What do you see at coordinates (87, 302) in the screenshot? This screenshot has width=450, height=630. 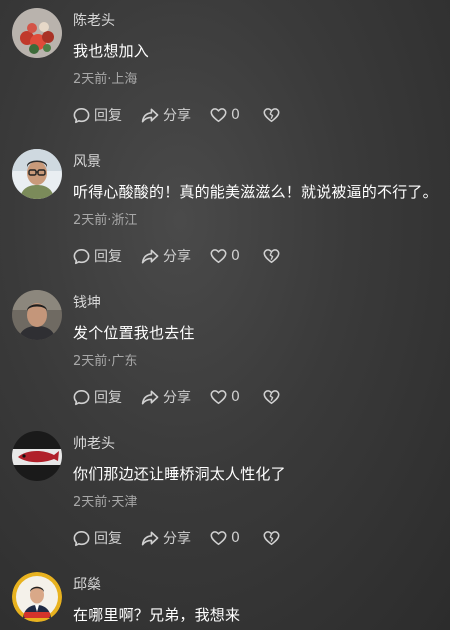 I see `username: 钱坤` at bounding box center [87, 302].